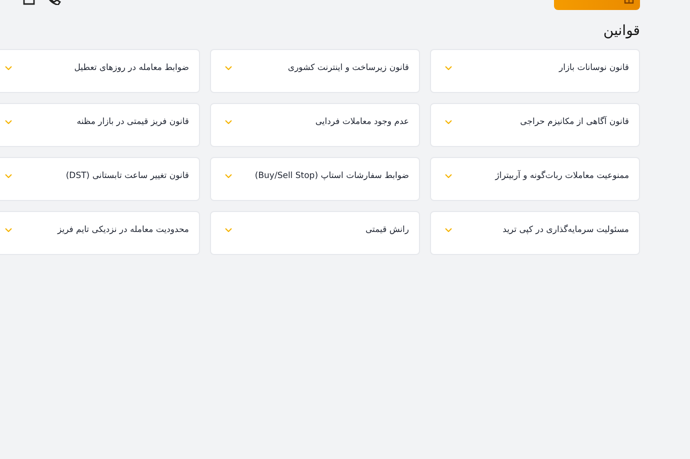 This screenshot has height=459, width=690. What do you see at coordinates (315, 125) in the screenshot?
I see `rule-accordion: عدم وجود معاملات فردایی` at bounding box center [315, 125].